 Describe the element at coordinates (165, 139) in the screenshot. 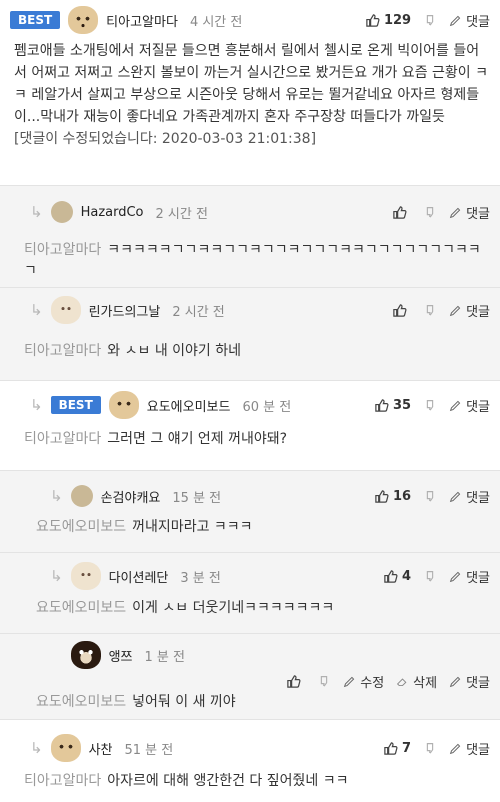

I see `edited-notice: [댓글이 수정되었습니다: 2020-03-03 21:01:38]` at that location.